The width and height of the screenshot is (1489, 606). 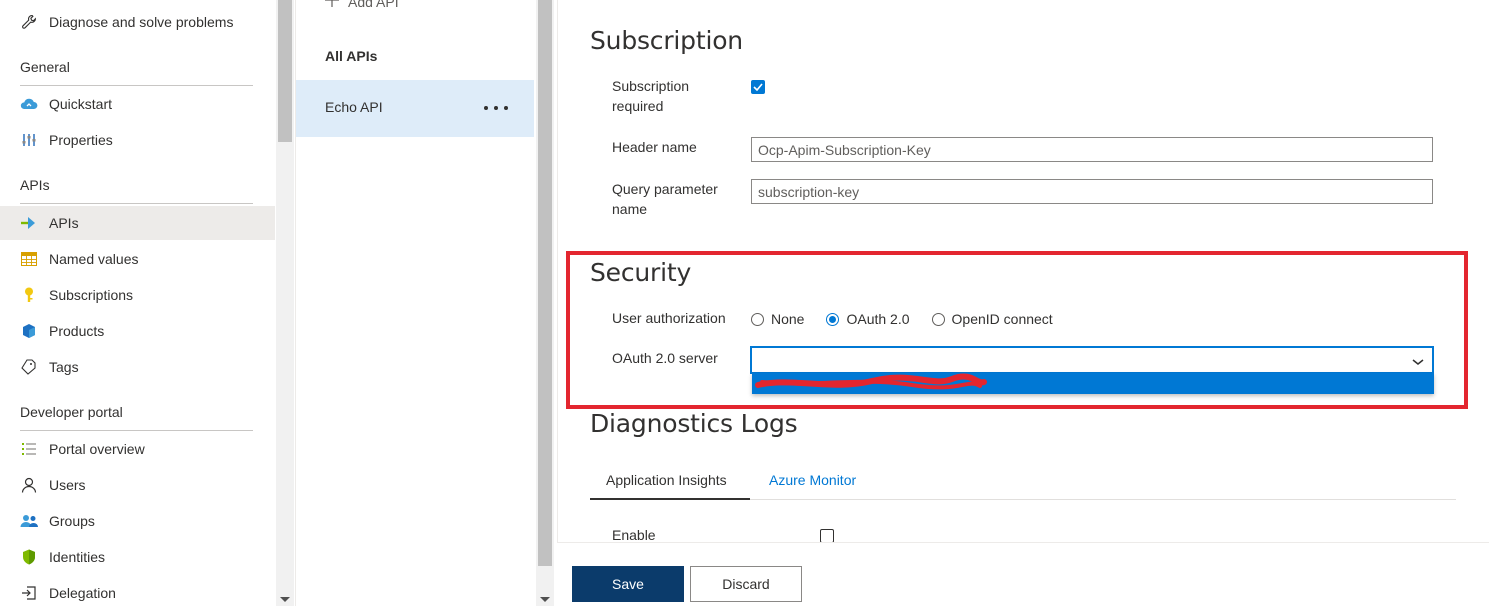 What do you see at coordinates (77, 331) in the screenshot?
I see `nav-label: Products` at bounding box center [77, 331].